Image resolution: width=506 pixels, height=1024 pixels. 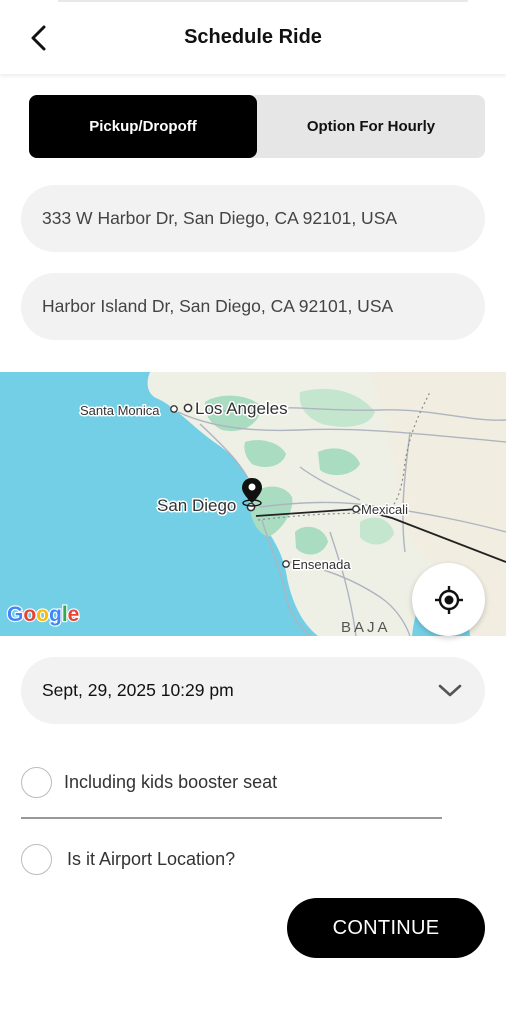 What do you see at coordinates (174, 409) in the screenshot?
I see `santa-monica-dot` at bounding box center [174, 409].